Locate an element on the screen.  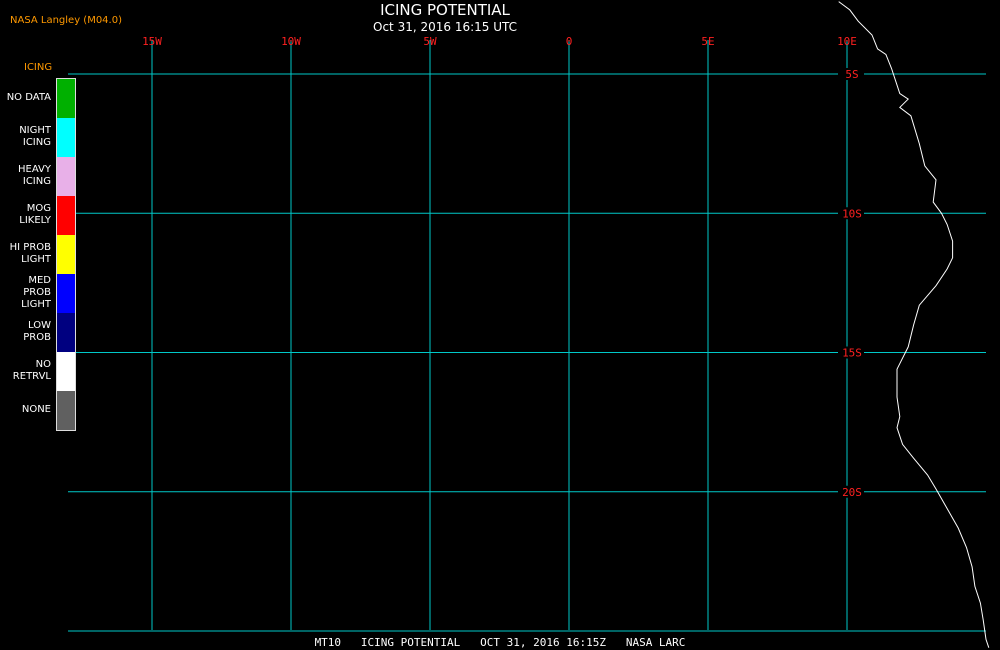
meridian-label: 5W is located at coordinates (430, 41).